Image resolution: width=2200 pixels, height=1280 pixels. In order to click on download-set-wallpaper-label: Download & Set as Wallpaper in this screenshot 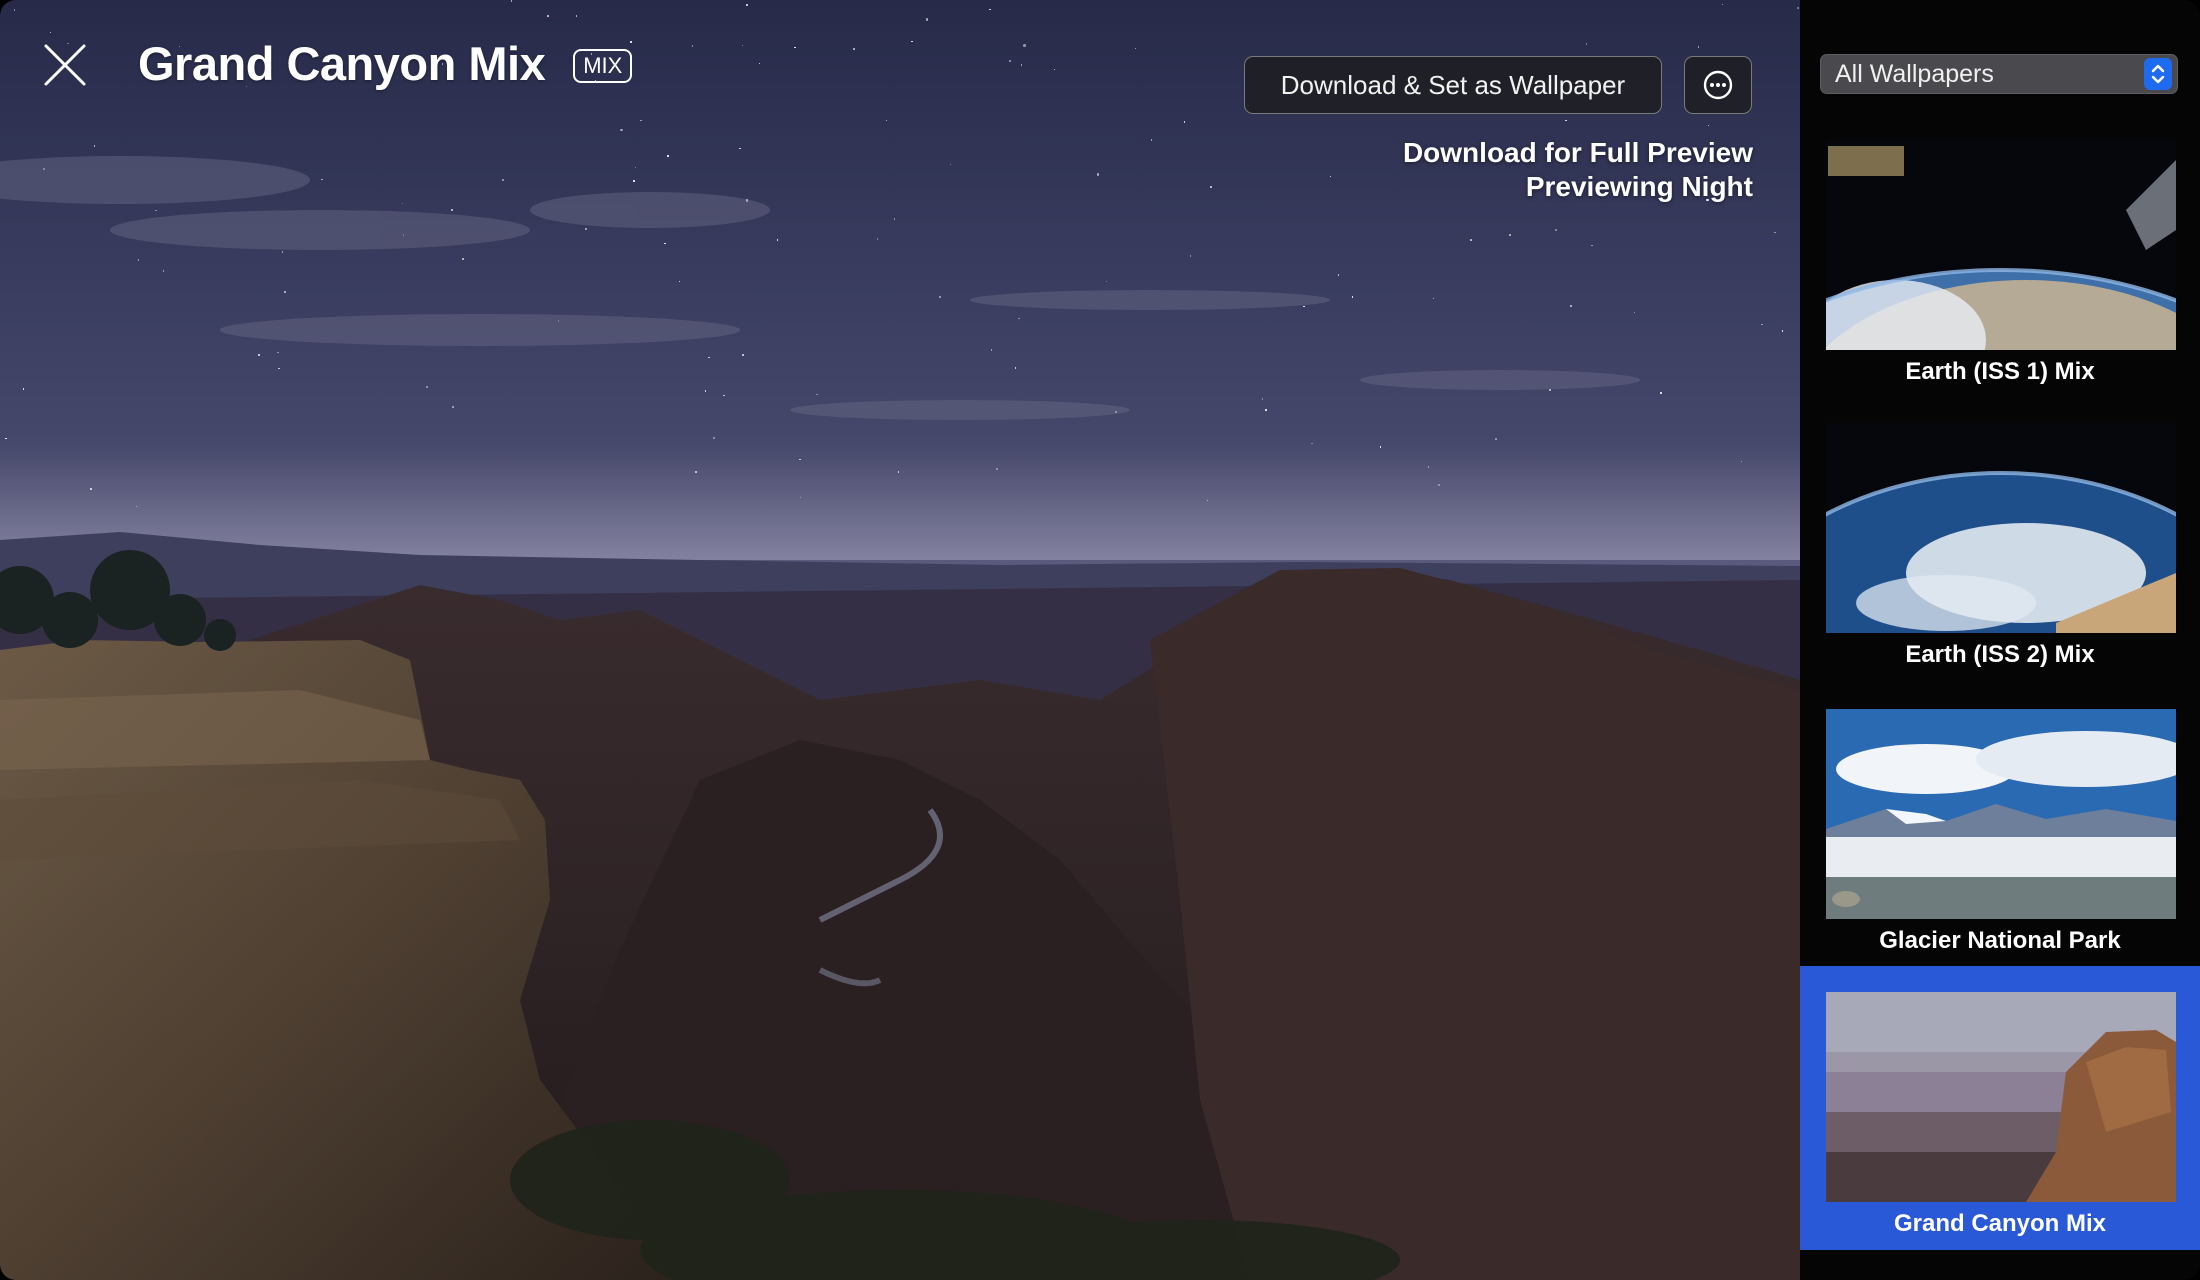, I will do `click(1453, 84)`.